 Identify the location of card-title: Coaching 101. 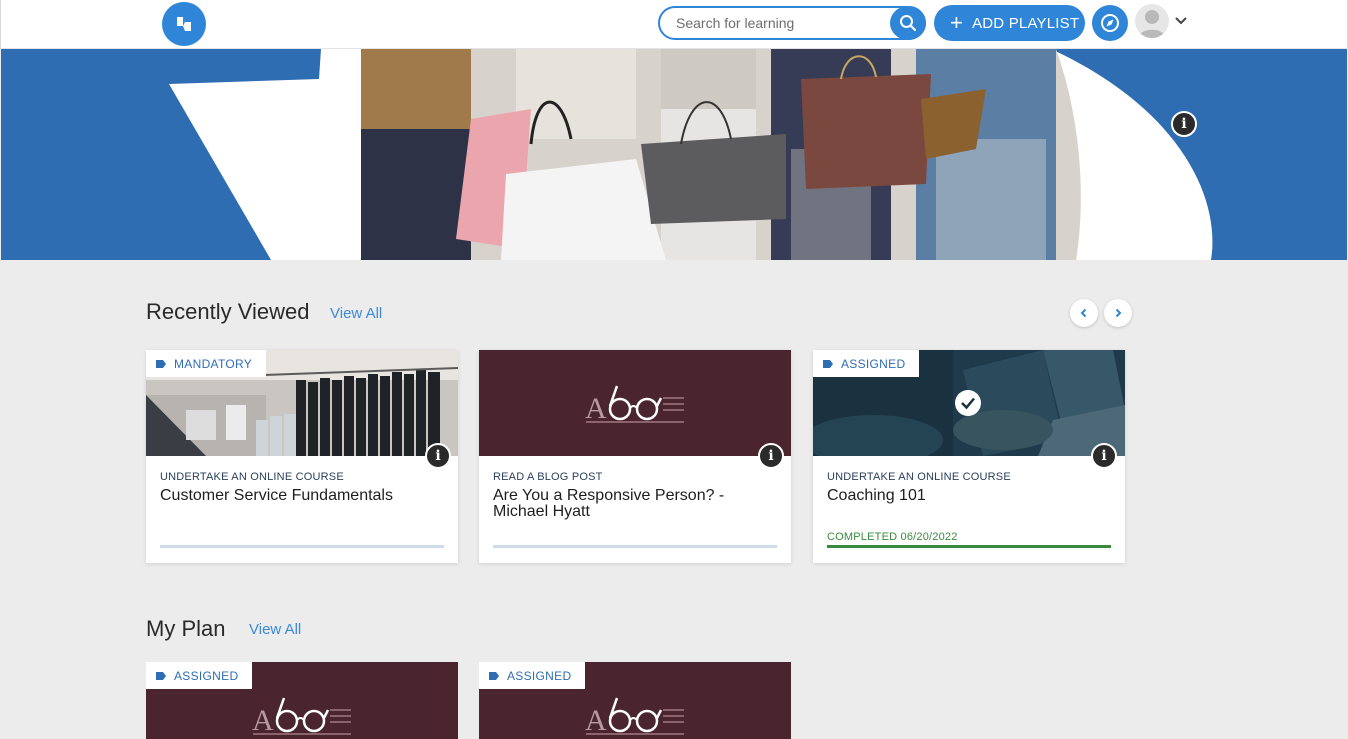
(972, 496).